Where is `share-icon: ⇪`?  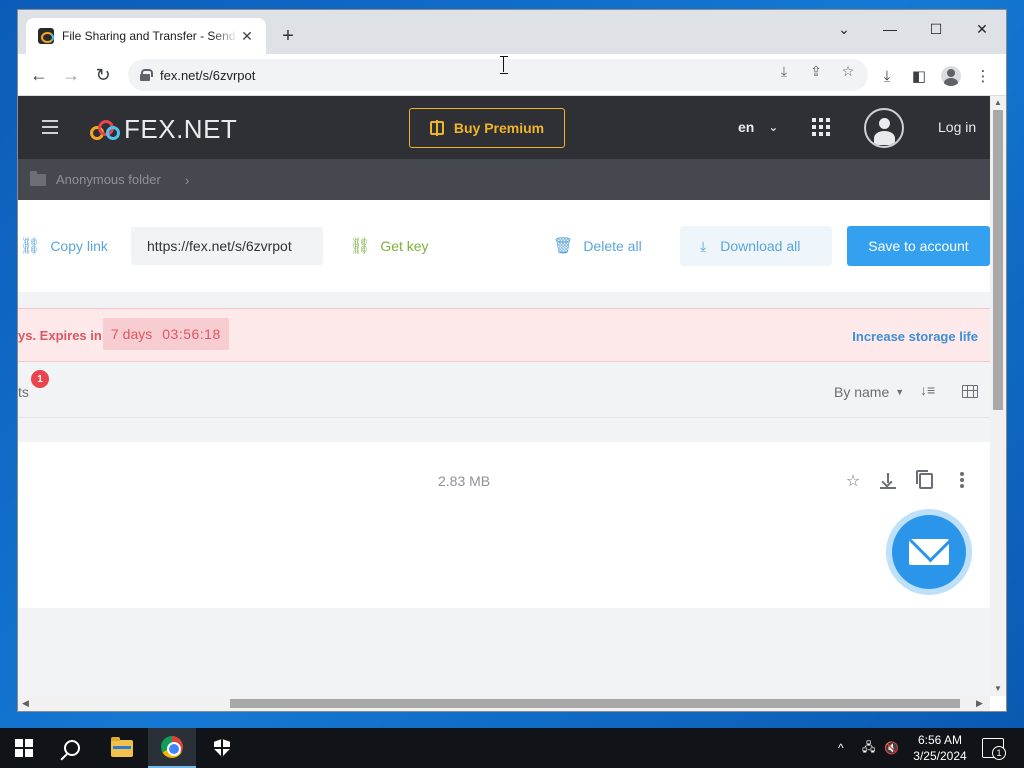 share-icon: ⇪ is located at coordinates (816, 71).